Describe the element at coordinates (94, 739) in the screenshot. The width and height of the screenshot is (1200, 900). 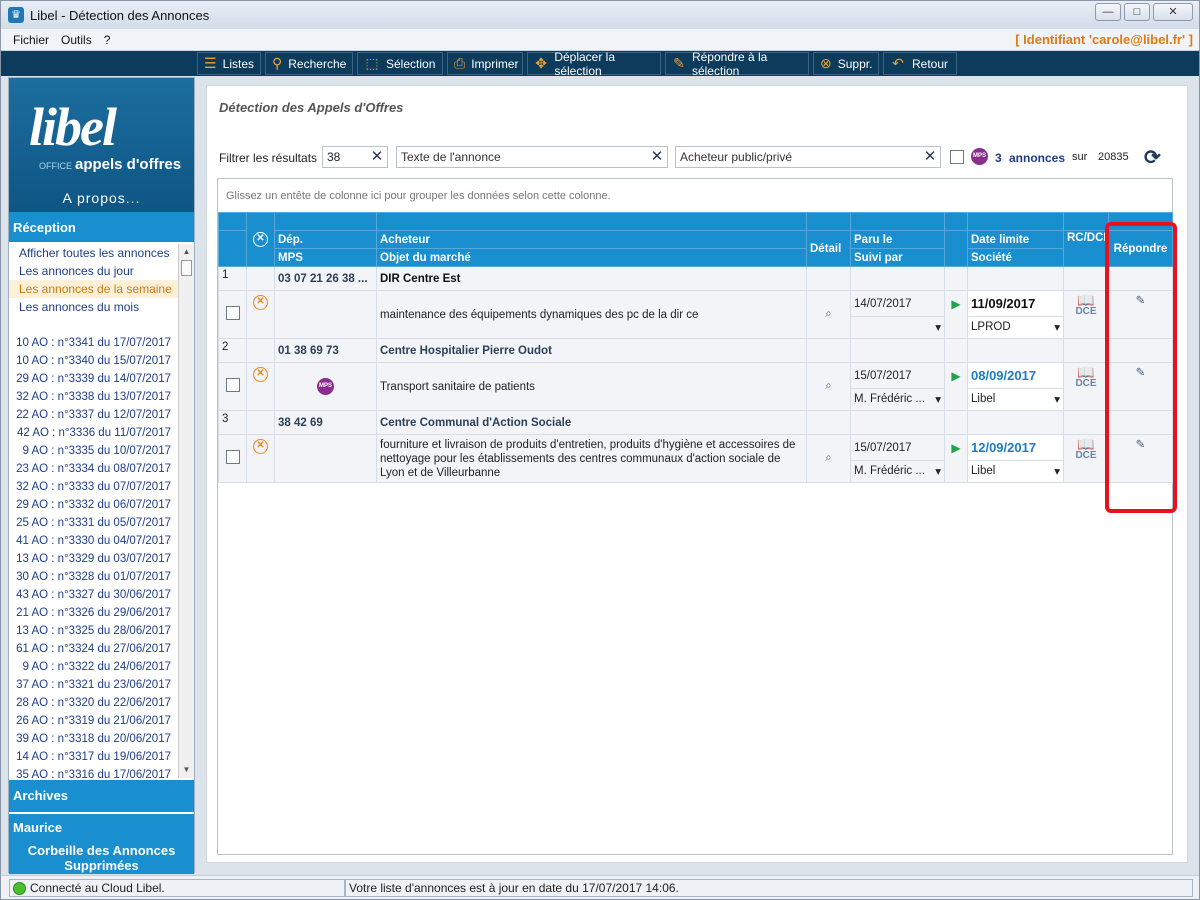
I see `ao-list-item: 39 AO : n°3318 du 20/06/2017` at that location.